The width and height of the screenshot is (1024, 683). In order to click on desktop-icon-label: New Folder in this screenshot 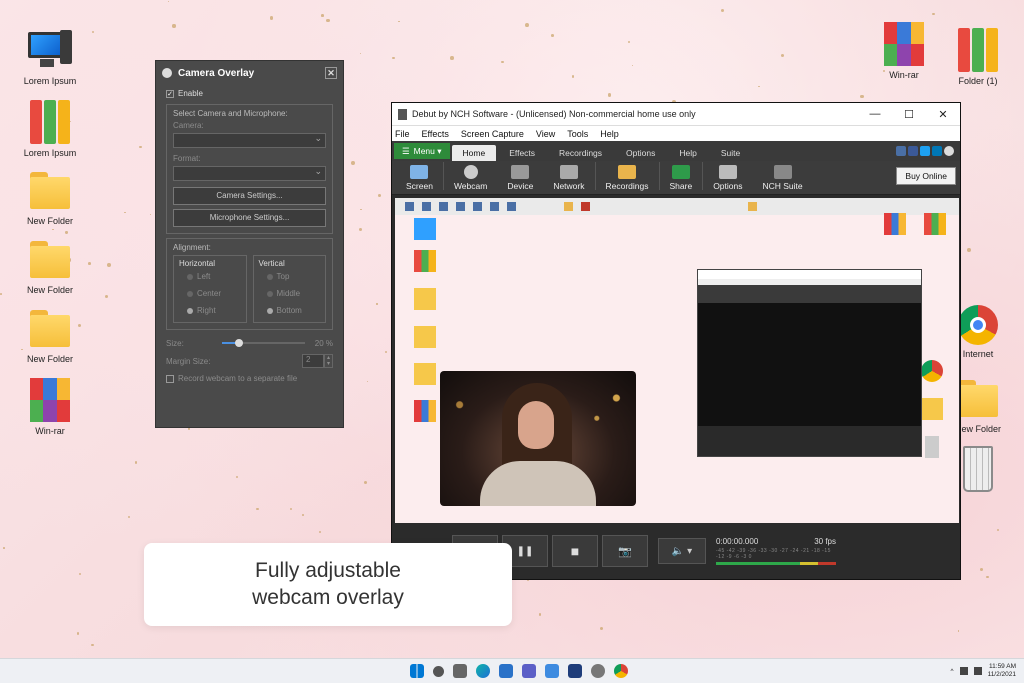, I will do `click(49, 221)`.